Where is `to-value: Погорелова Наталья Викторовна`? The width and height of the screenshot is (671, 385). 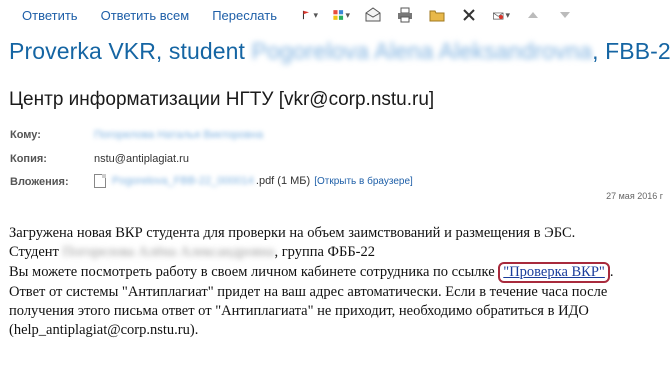 to-value: Погорелова Наталья Викторовна is located at coordinates (178, 135).